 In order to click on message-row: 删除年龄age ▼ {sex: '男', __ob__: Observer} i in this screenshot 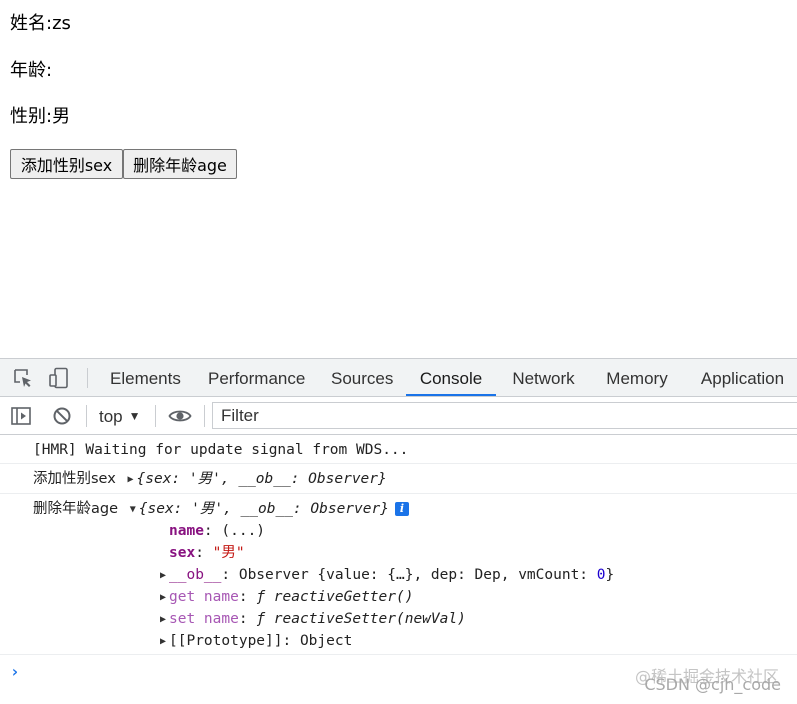, I will do `click(221, 509)`.